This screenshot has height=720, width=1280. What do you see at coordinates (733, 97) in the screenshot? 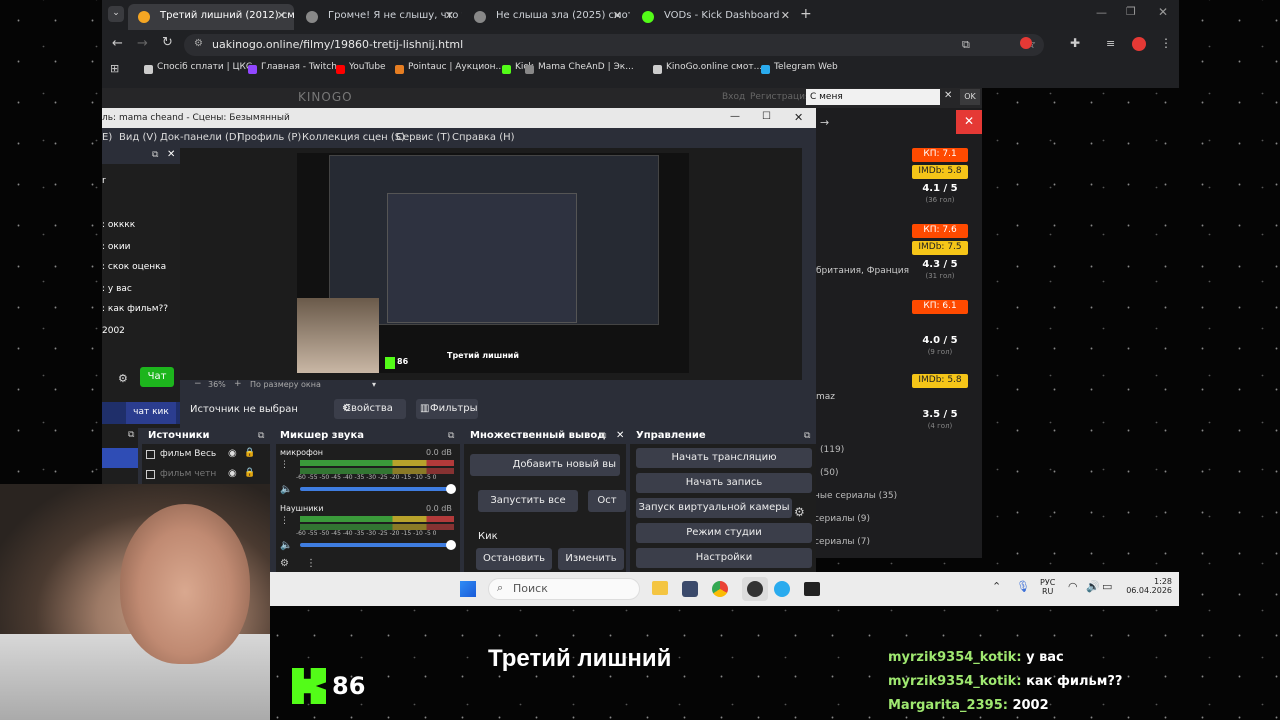
I see `login-link: Вход` at bounding box center [733, 97].